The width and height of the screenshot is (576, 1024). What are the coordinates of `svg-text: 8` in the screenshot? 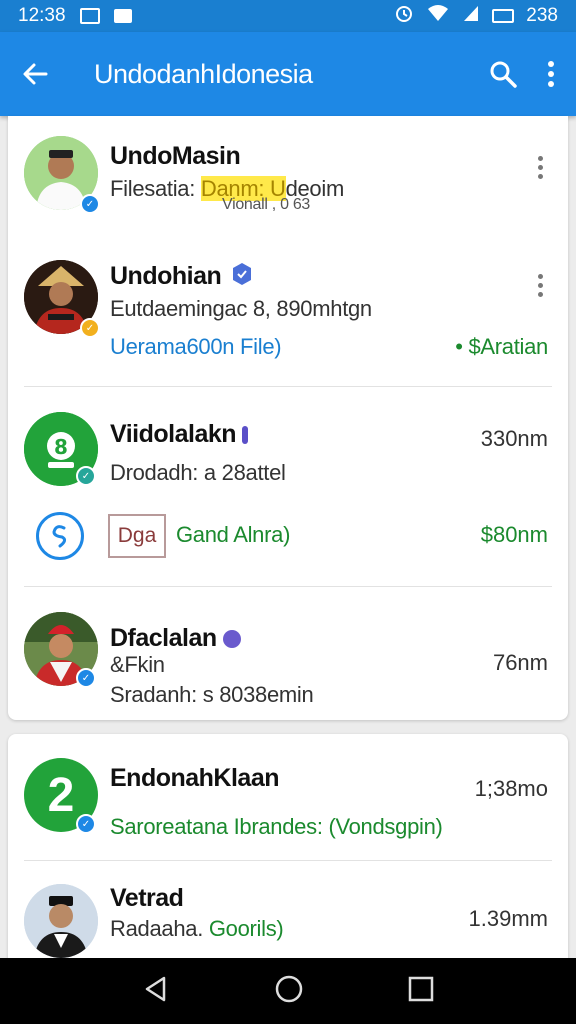 It's located at (61, 447).